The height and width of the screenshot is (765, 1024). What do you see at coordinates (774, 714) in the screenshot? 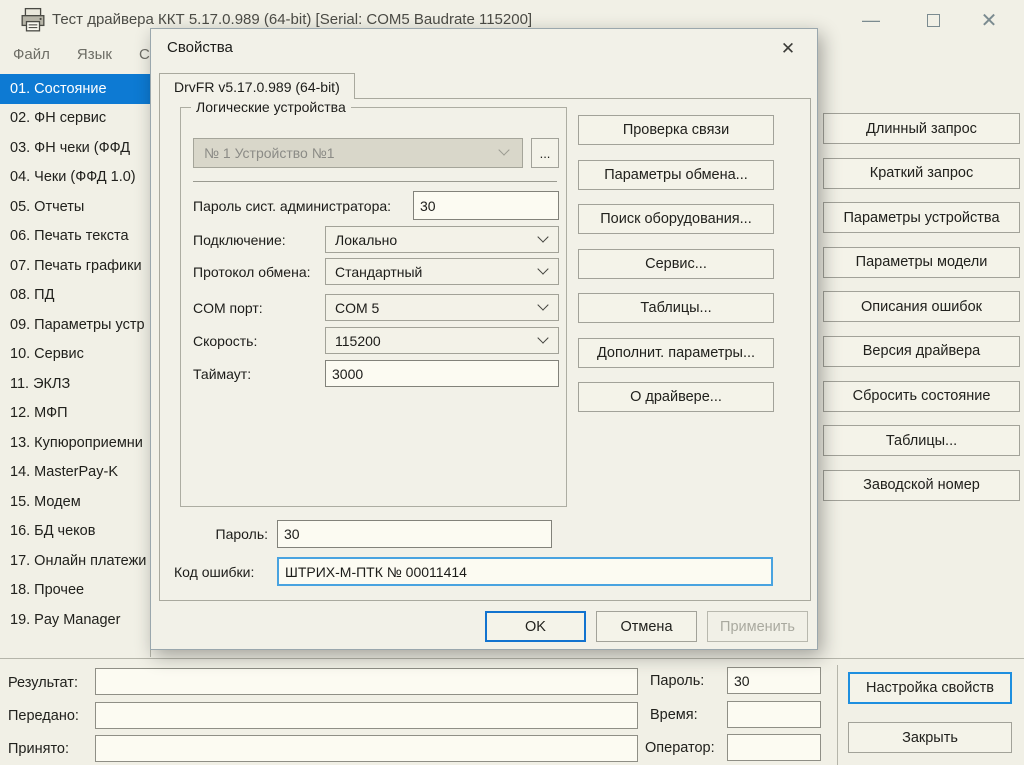
I see `time-field` at bounding box center [774, 714].